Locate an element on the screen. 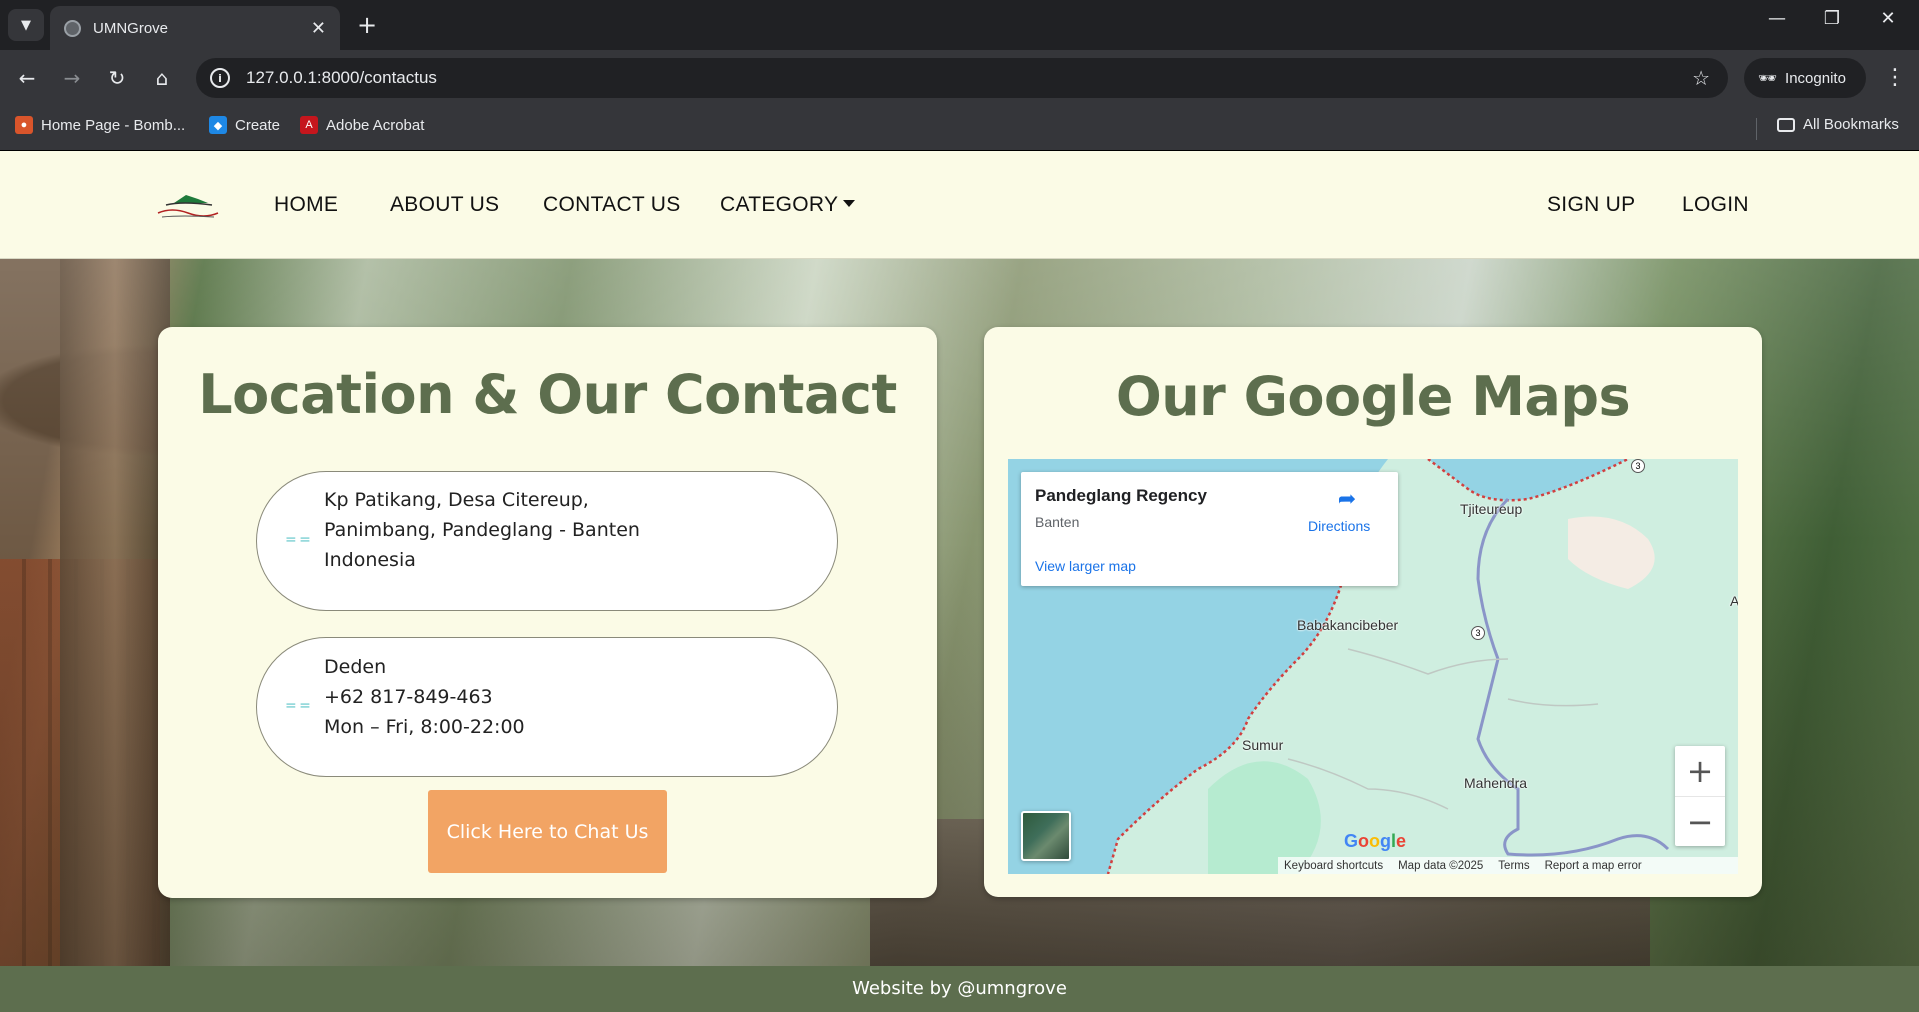  nav-sign-up: SIGN UP is located at coordinates (1591, 205).